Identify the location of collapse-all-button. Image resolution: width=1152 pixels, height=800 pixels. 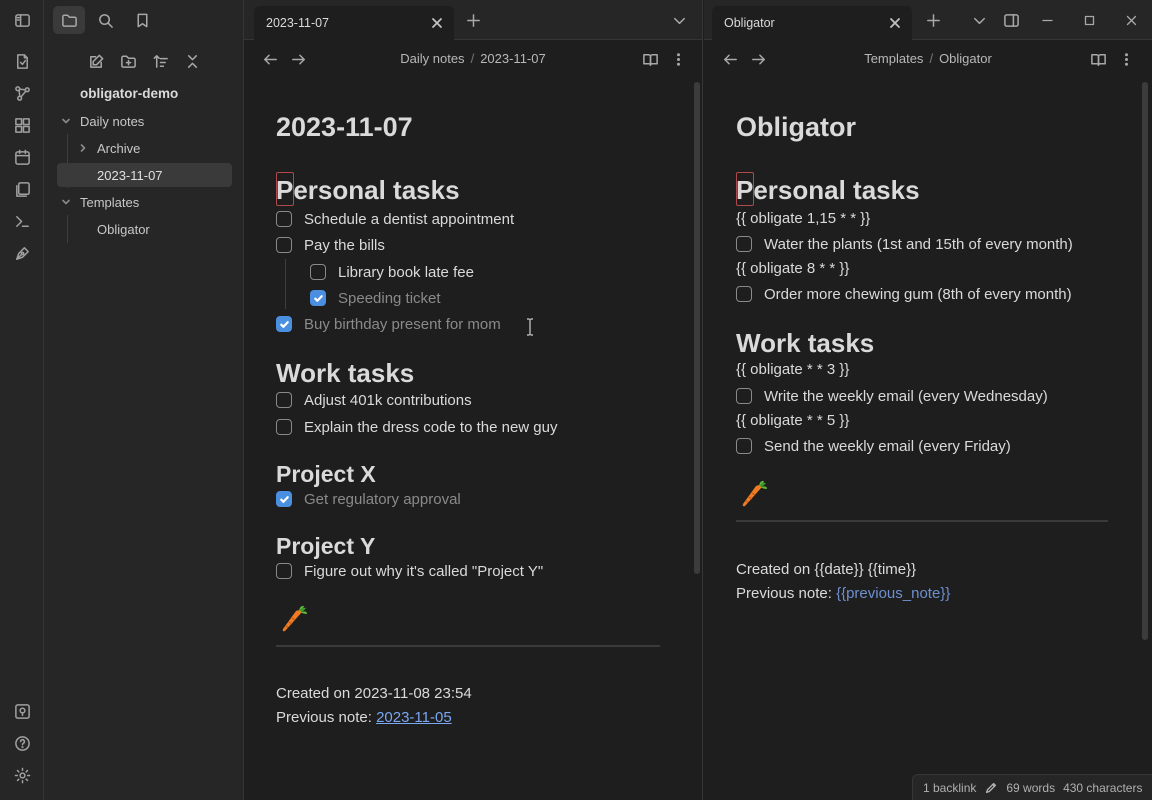
(192, 61).